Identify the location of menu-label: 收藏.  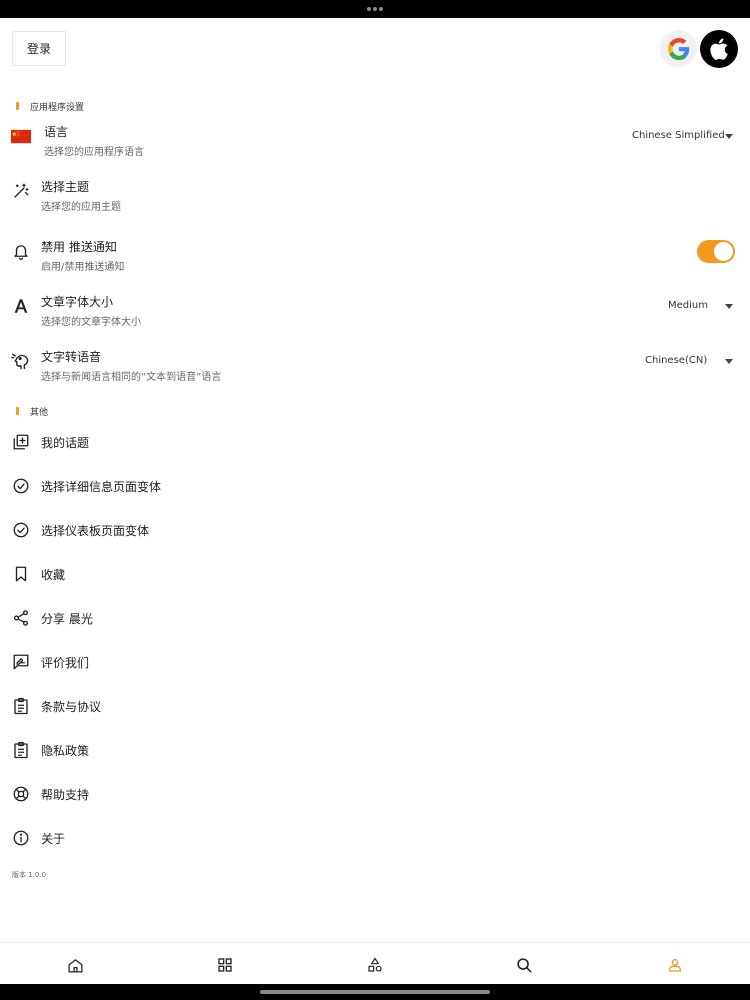
(53, 575).